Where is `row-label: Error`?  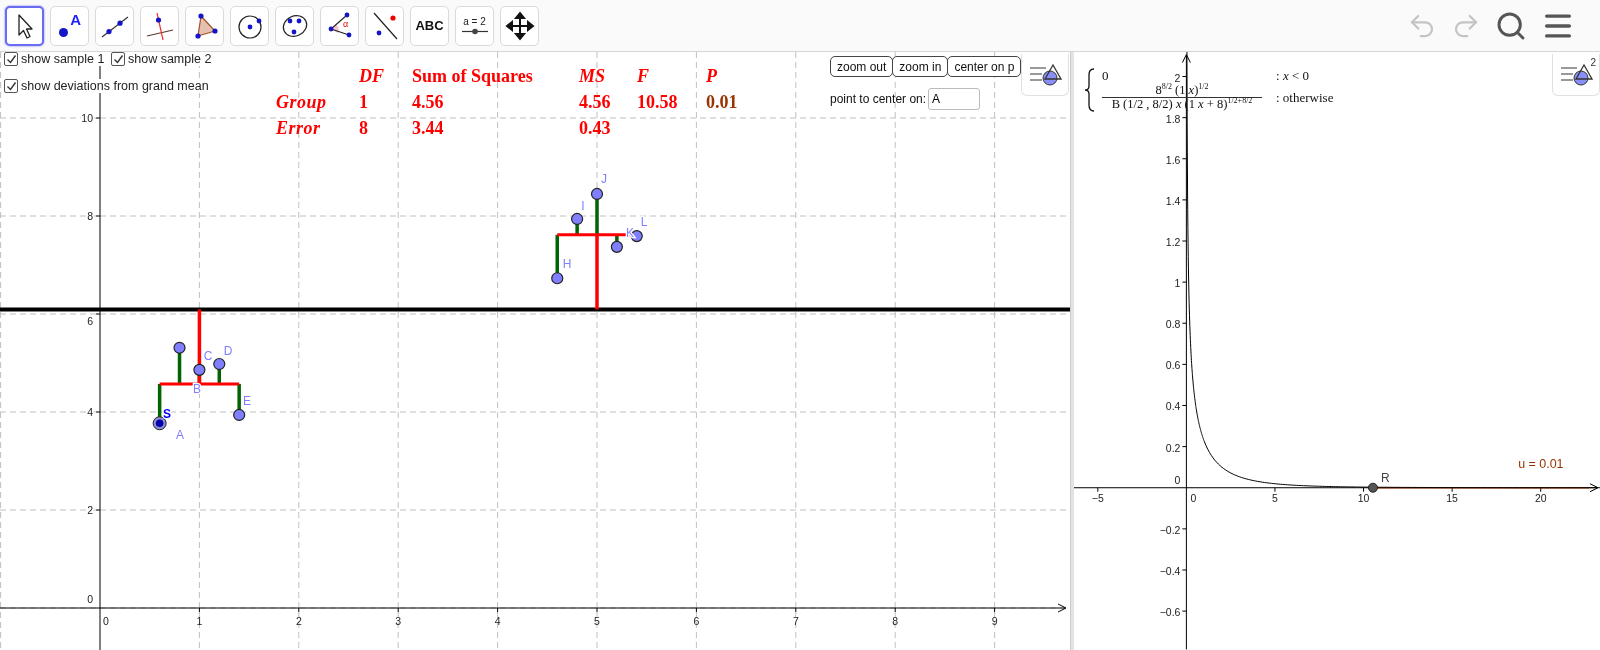
row-label: Error is located at coordinates (299, 128).